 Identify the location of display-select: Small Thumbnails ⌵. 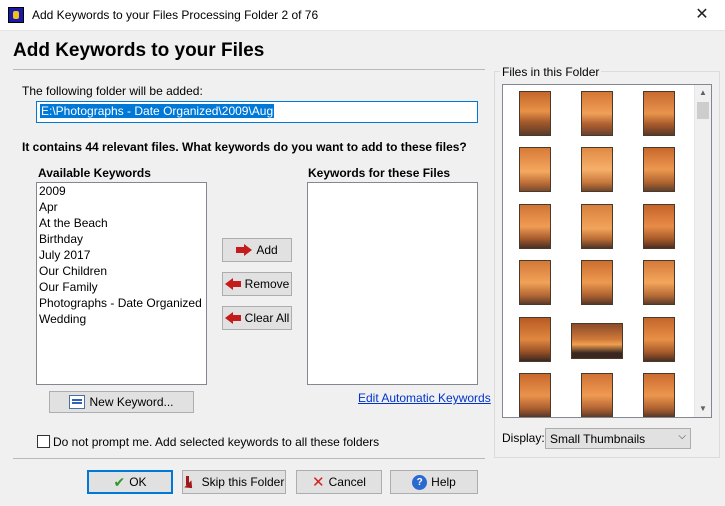
(618, 438).